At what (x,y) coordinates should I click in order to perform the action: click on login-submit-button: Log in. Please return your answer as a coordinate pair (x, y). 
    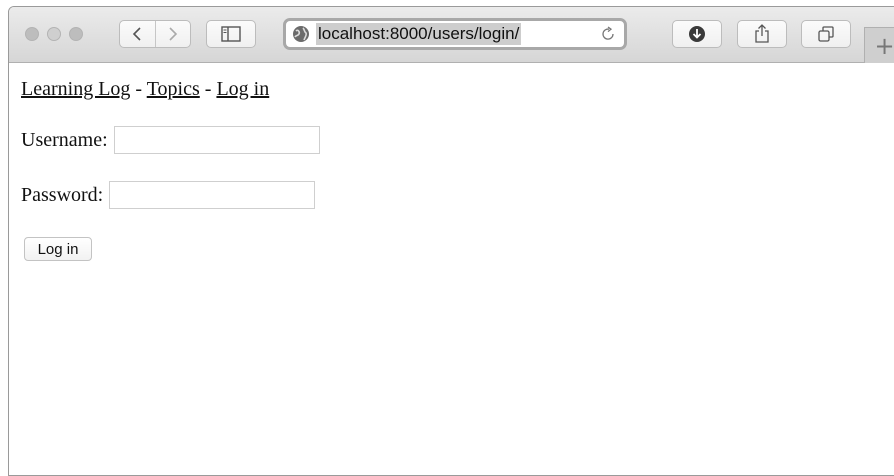
    Looking at the image, I should click on (58, 249).